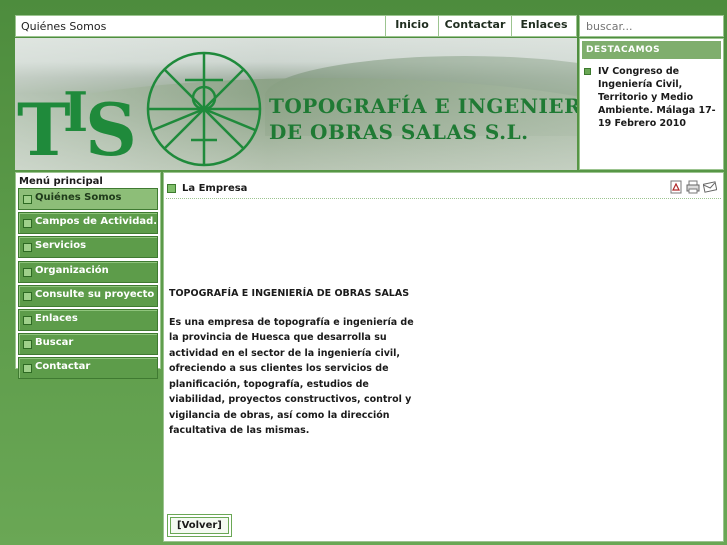  Describe the element at coordinates (63, 367) in the screenshot. I see `menu-item-label: Contactar` at that location.